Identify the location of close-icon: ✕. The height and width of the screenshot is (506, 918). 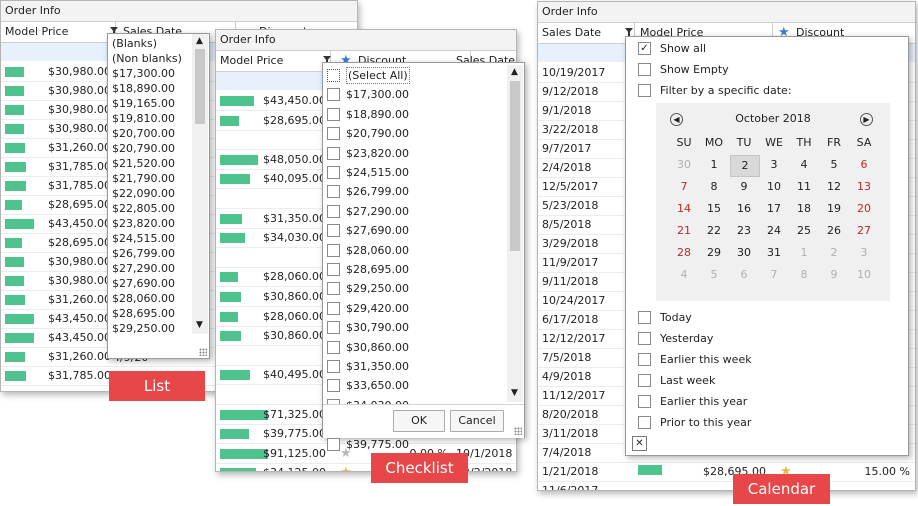
(639, 443).